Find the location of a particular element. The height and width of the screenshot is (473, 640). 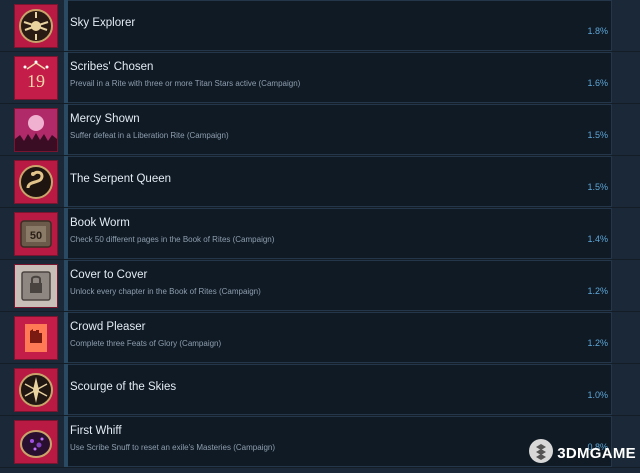

achievement-title: The Serpent Queen is located at coordinates (121, 179).